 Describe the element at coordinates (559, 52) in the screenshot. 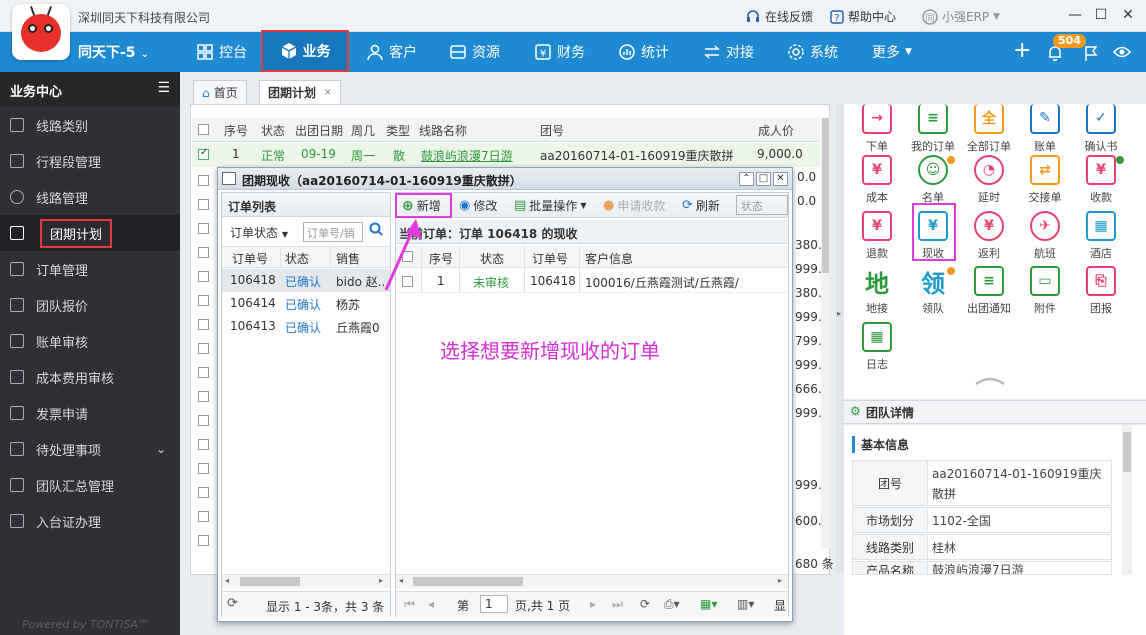

I see `nav-finance: ¥ 财务` at that location.